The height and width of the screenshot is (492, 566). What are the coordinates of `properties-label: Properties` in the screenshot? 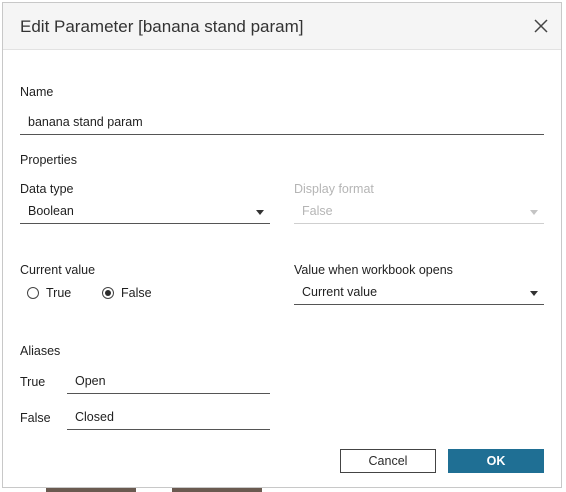 It's located at (48, 160).